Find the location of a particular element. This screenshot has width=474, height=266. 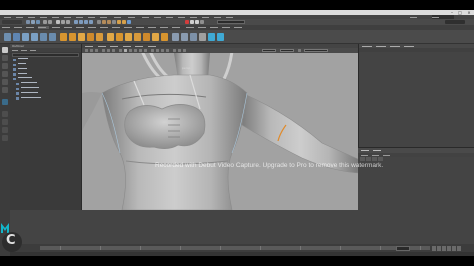

poly-cube-icon is located at coordinates (16, 37).